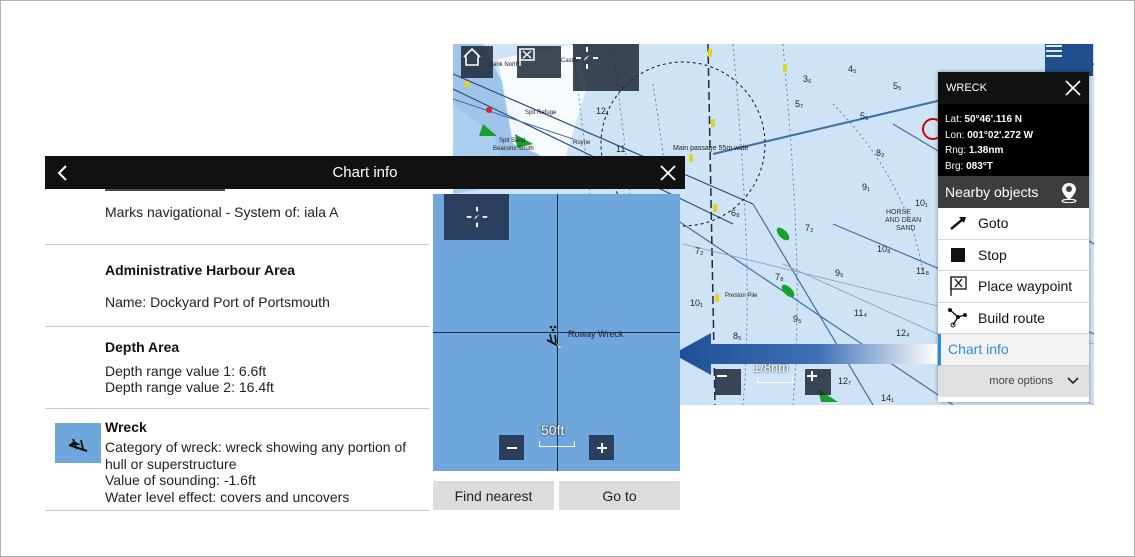  I want to click on navigational-marks-section: Marks navigational - System of: iala A, so click(237, 217).